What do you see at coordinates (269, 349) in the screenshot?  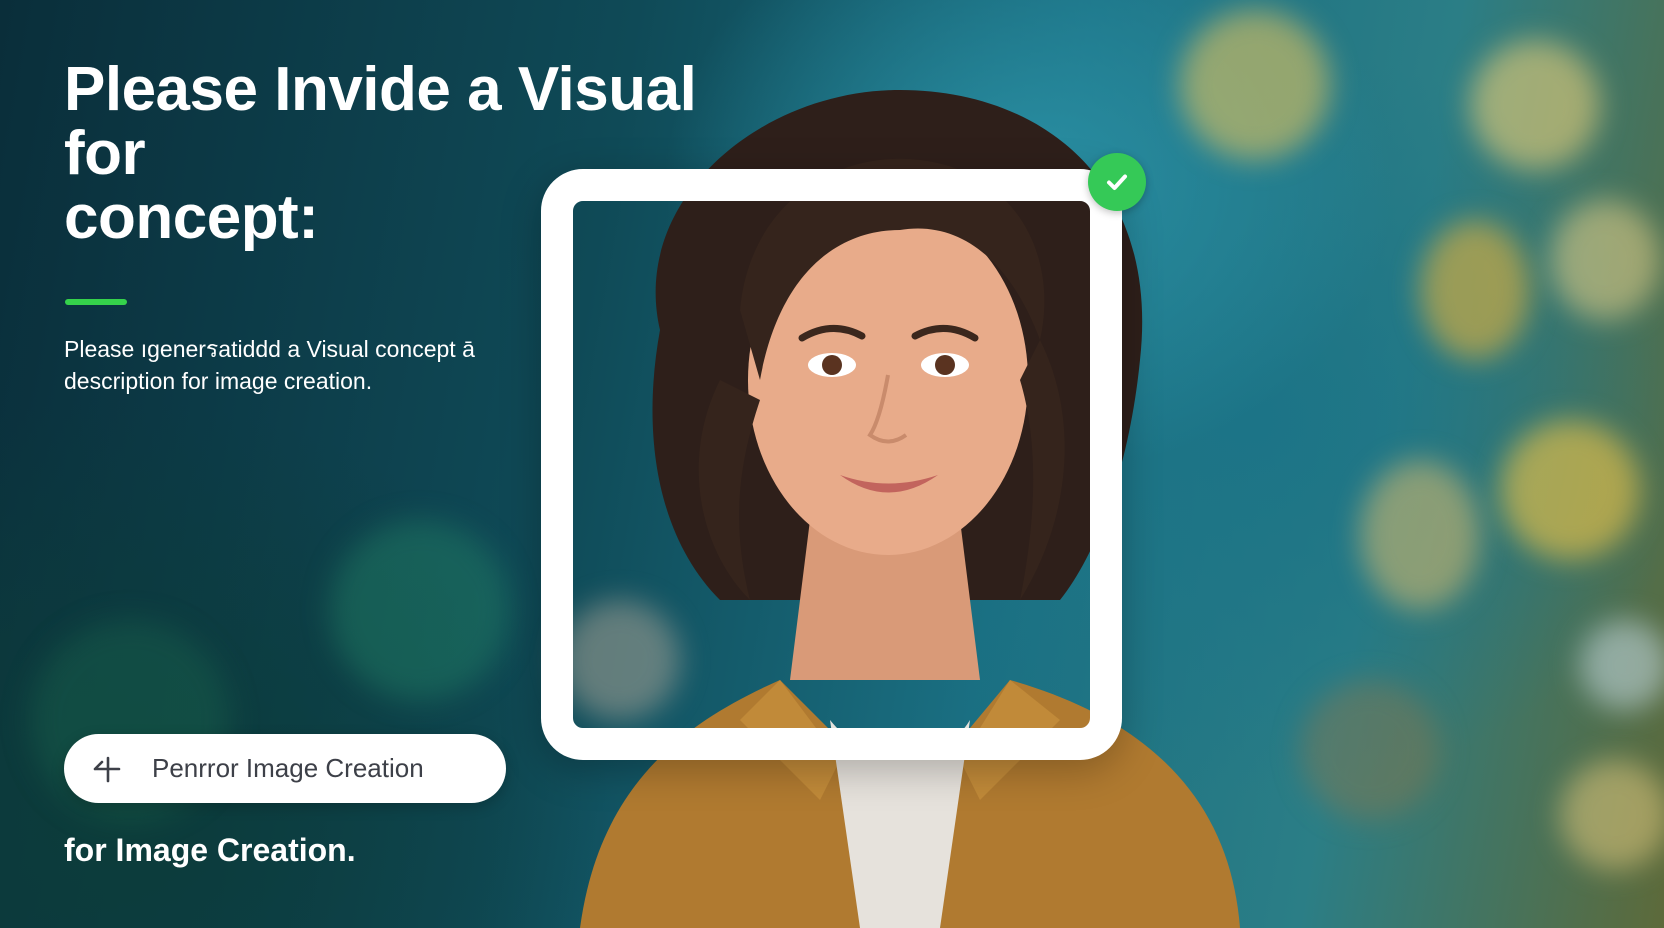 I see `description-line-1: Please ıgenerรatiddd a Visual concept ā` at bounding box center [269, 349].